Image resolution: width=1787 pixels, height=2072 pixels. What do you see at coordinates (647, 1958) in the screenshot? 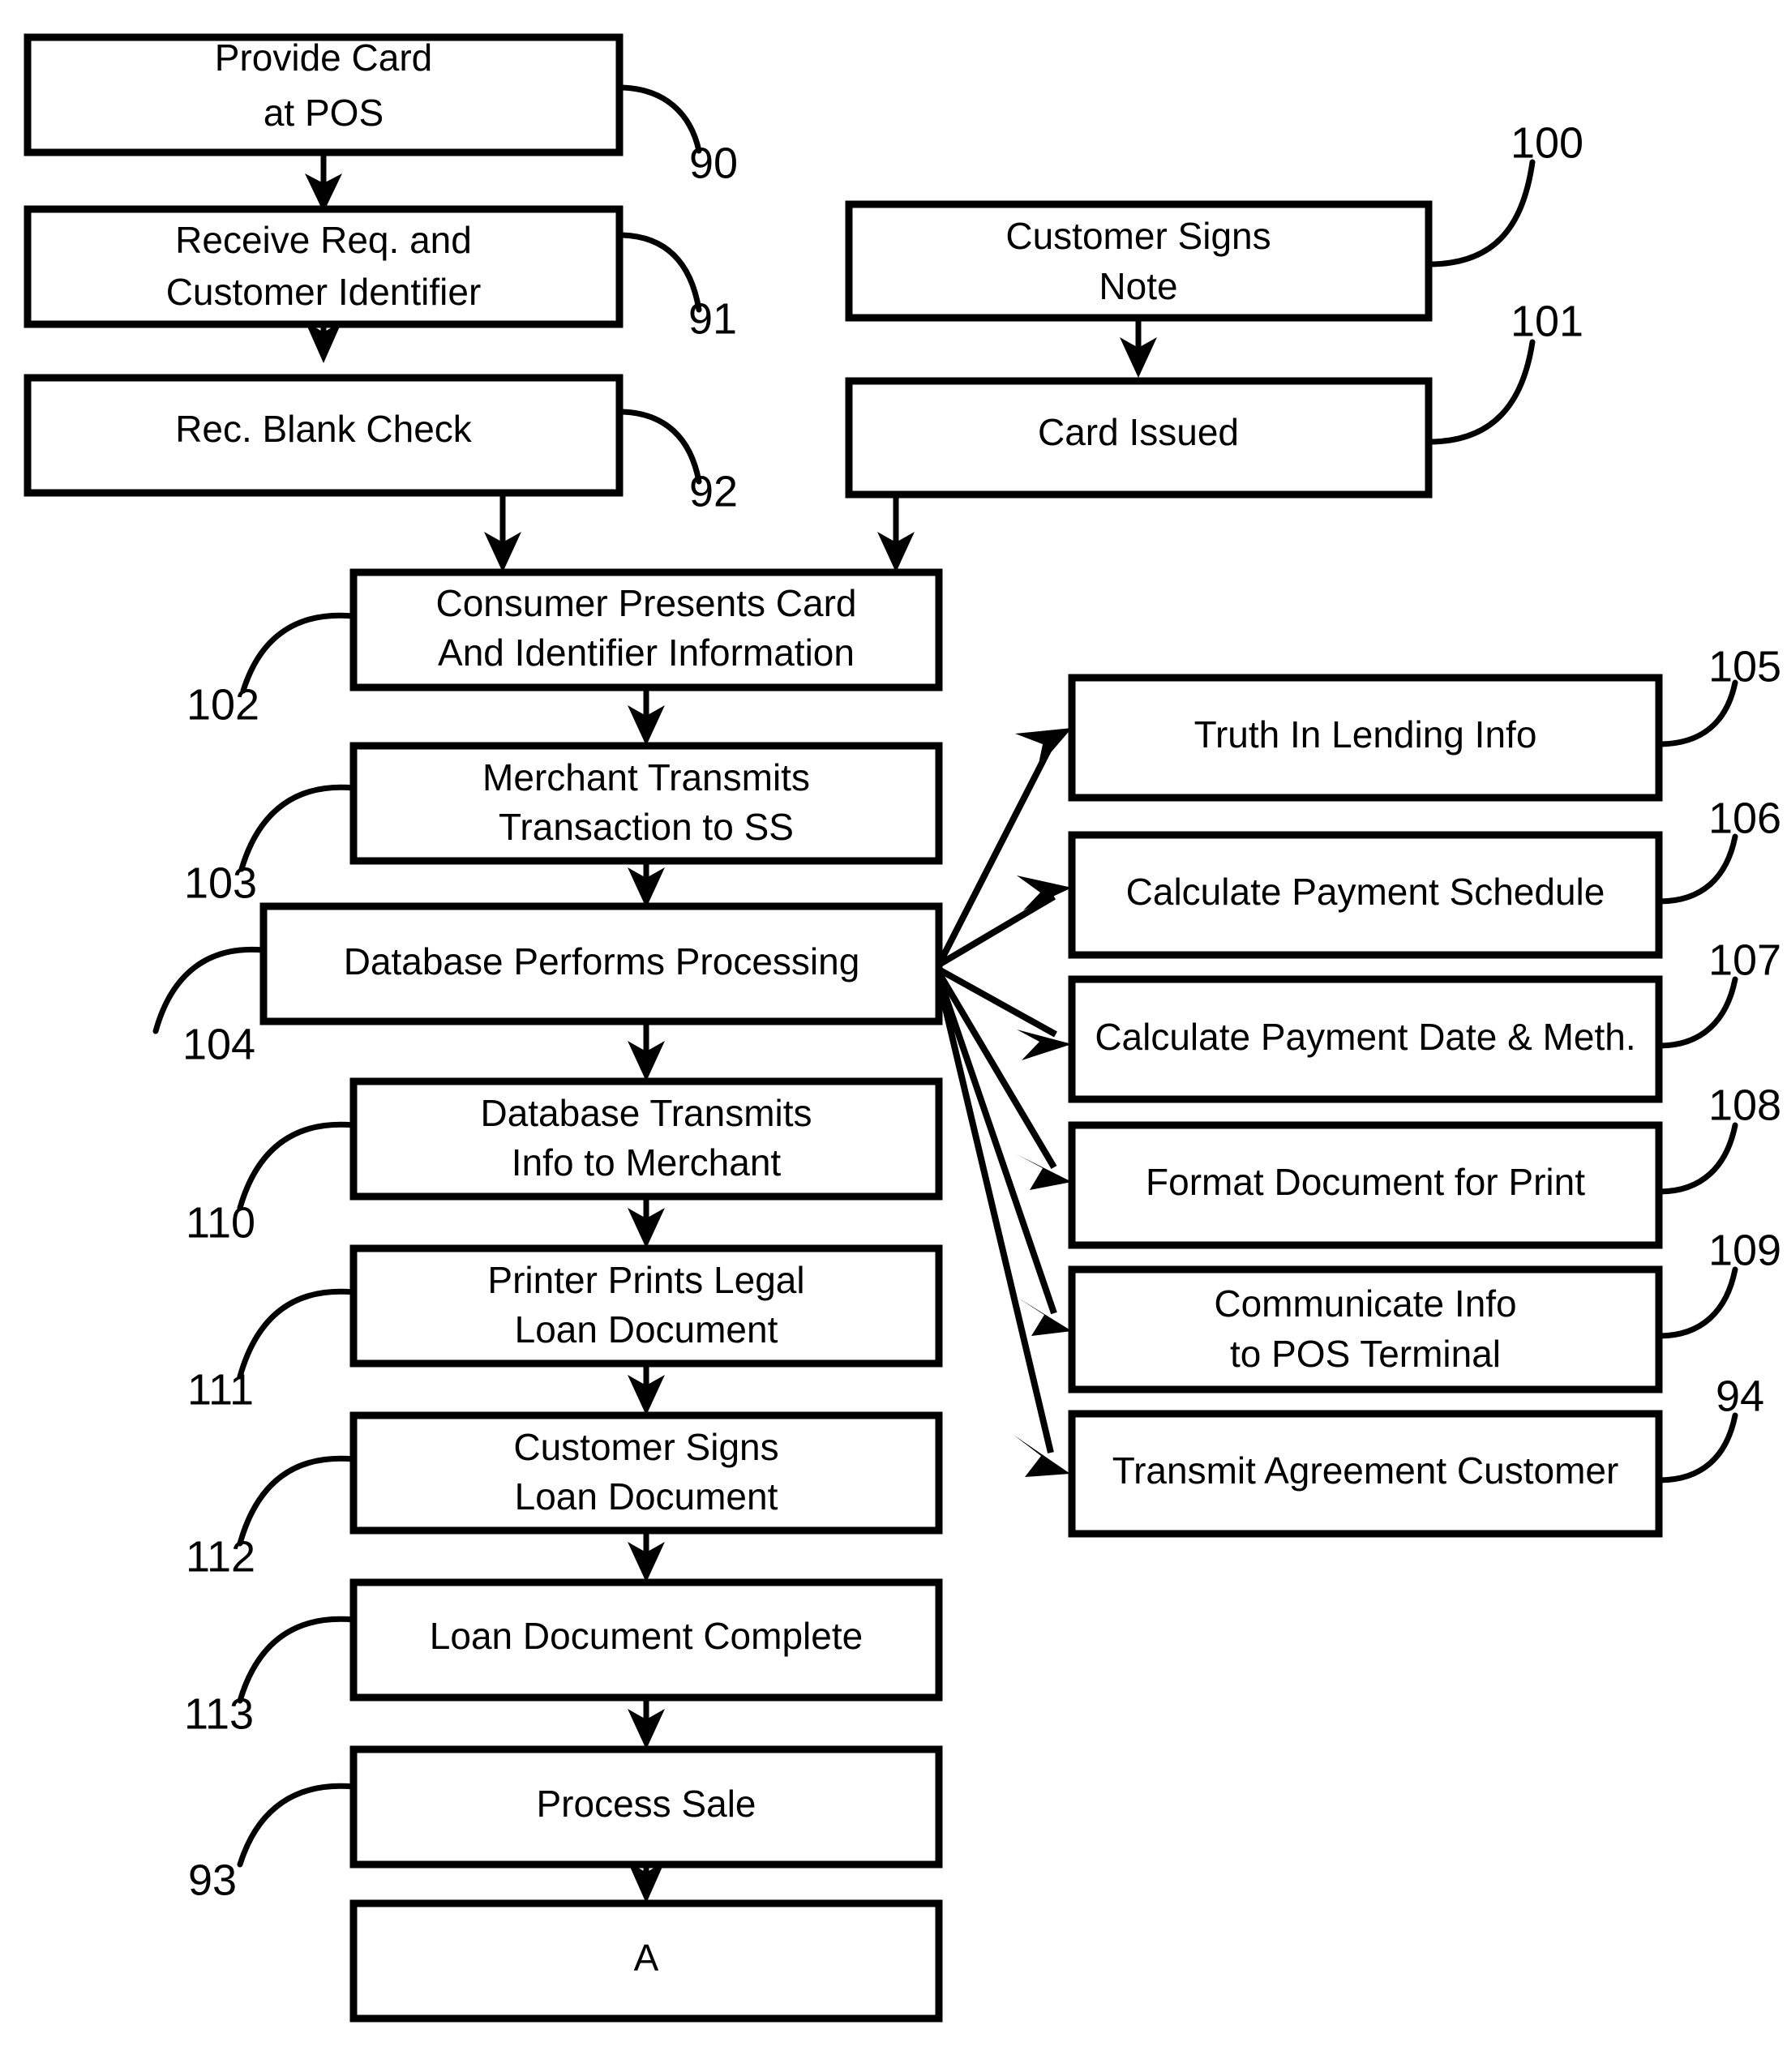
I see `node-label-line: A` at bounding box center [647, 1958].